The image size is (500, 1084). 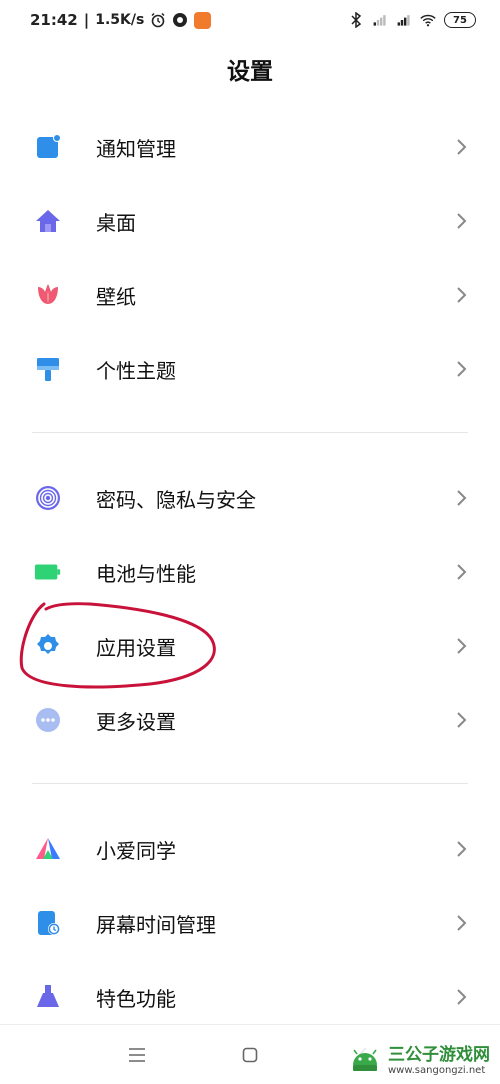 What do you see at coordinates (250, 20) in the screenshot?
I see `status-bar: 21:42 | 1.5K/s 75` at bounding box center [250, 20].